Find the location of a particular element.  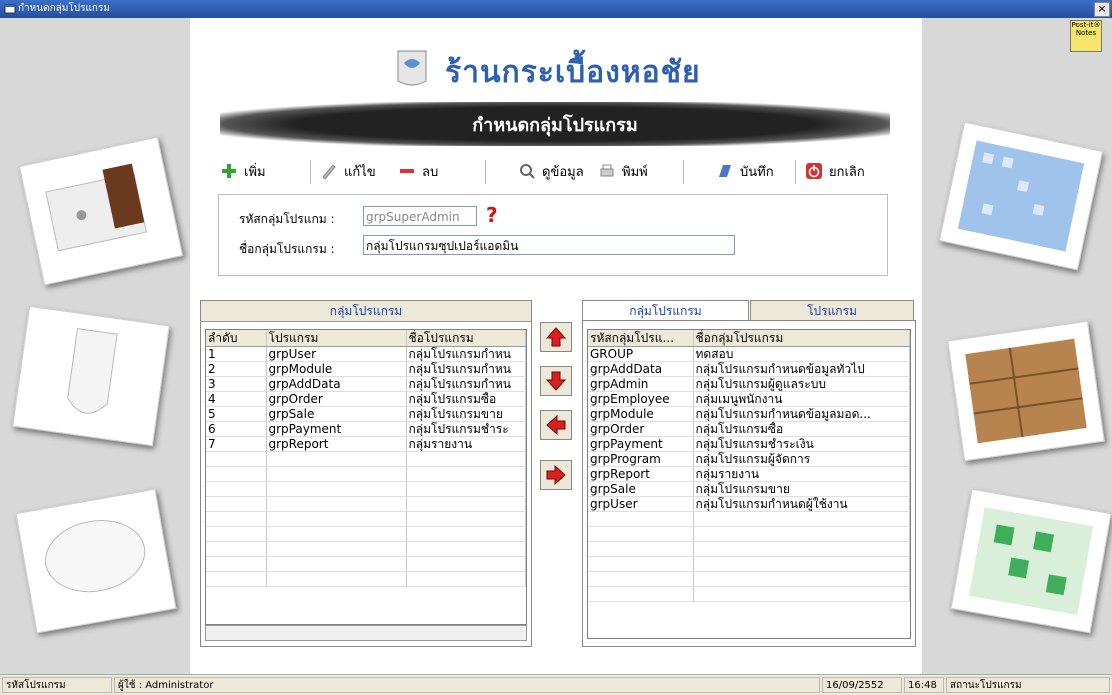

cancel-button: ยกเลิก is located at coordinates (835, 171).